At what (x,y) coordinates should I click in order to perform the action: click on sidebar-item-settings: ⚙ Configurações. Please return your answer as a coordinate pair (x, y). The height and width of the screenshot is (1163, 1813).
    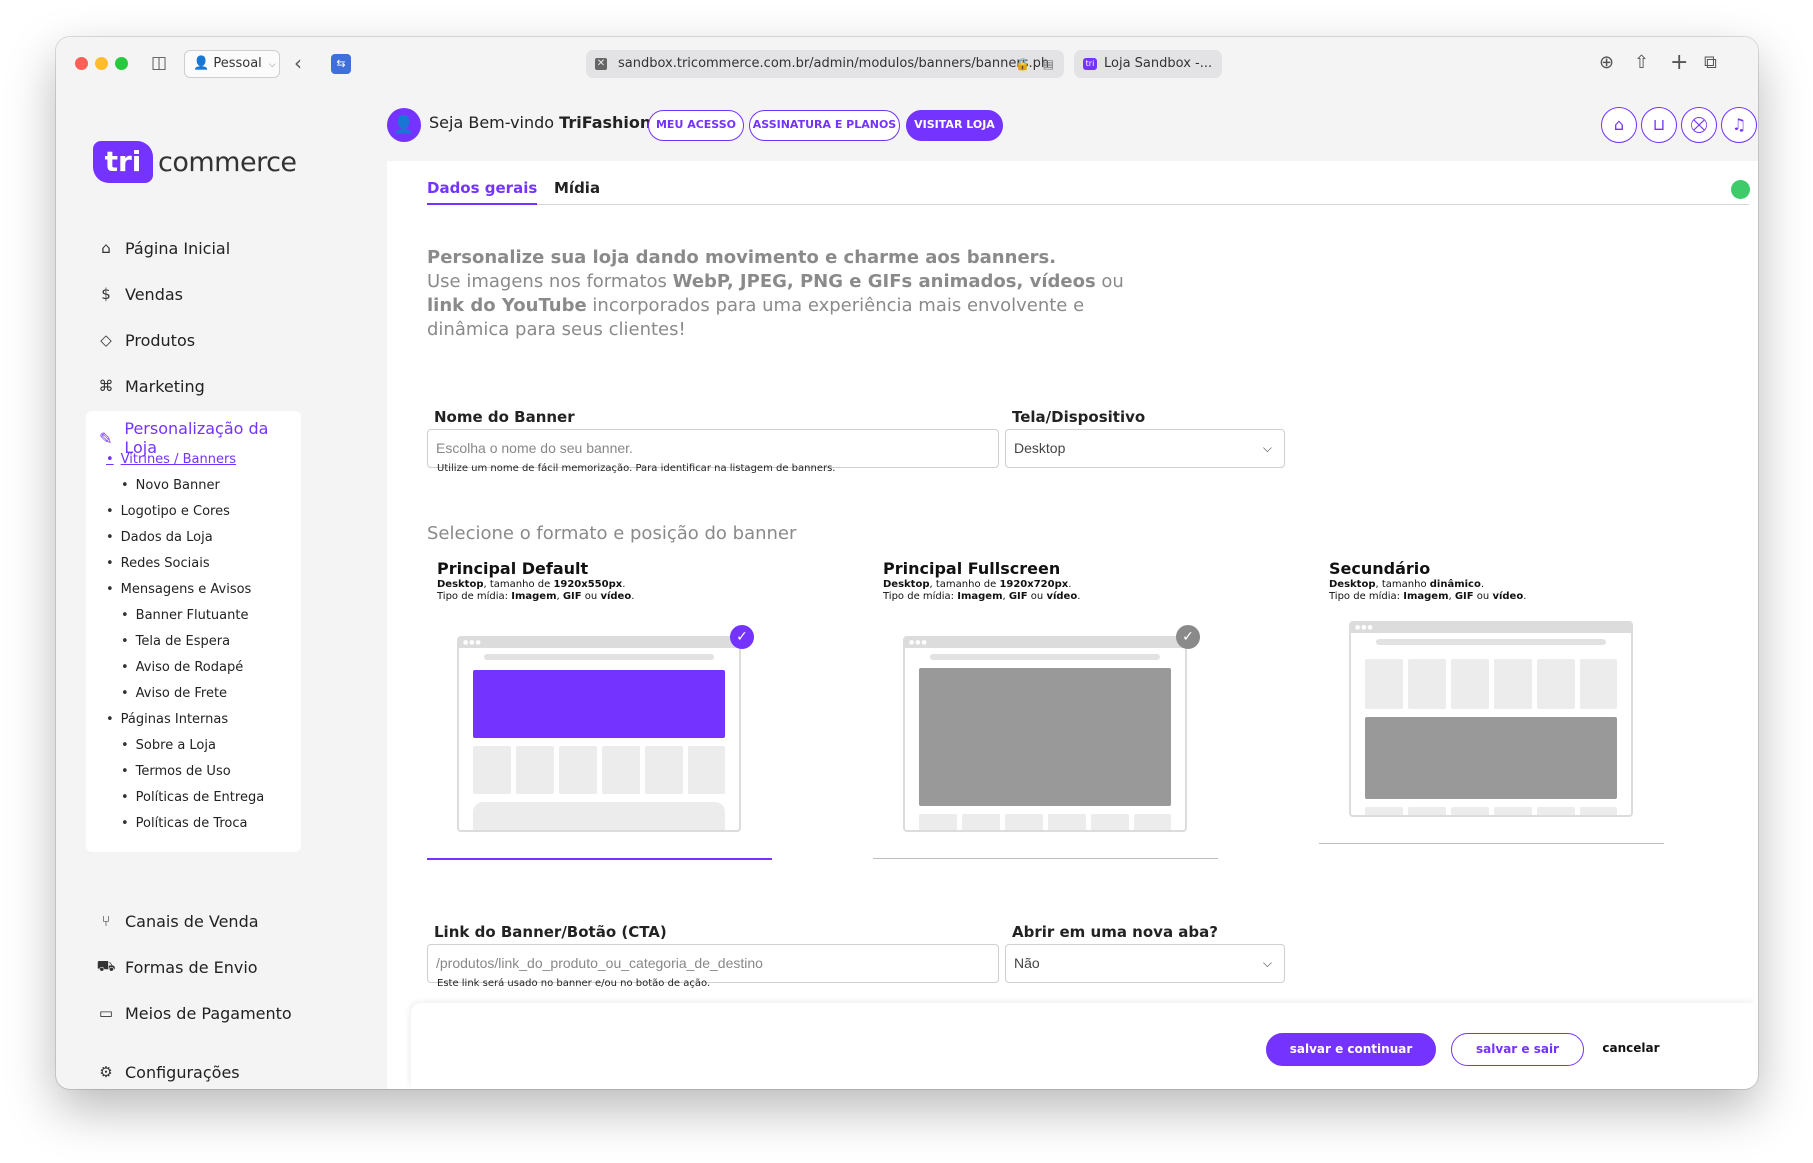
    Looking at the image, I should click on (167, 1072).